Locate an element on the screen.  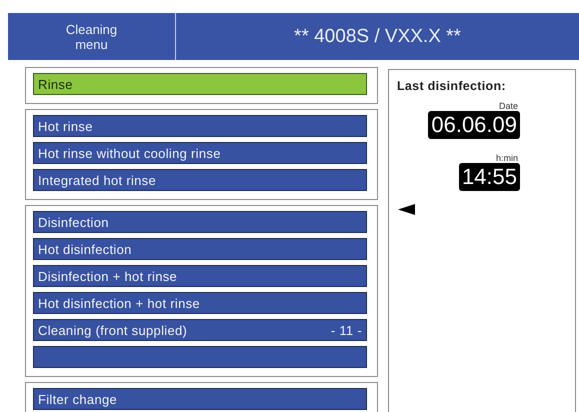
menu-item: Rinse is located at coordinates (200, 84).